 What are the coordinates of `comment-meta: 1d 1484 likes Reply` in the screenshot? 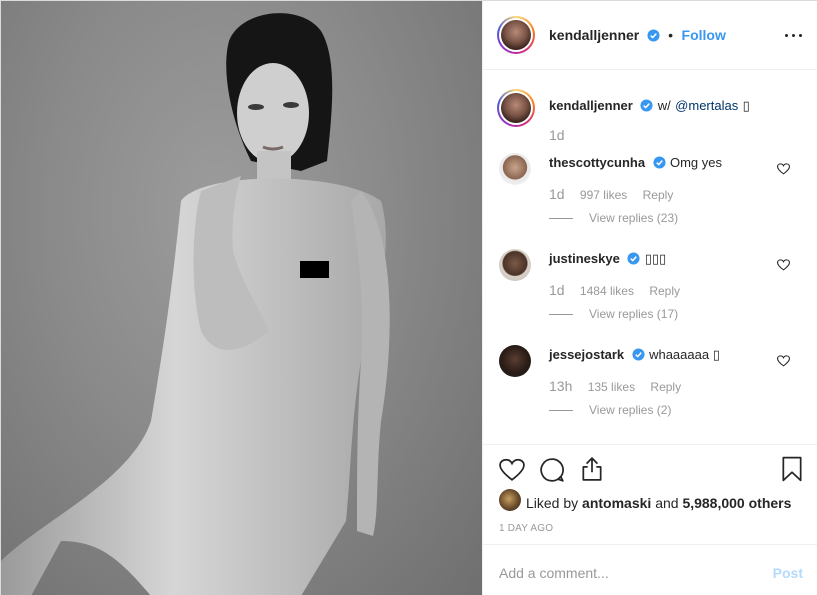 It's located at (614, 290).